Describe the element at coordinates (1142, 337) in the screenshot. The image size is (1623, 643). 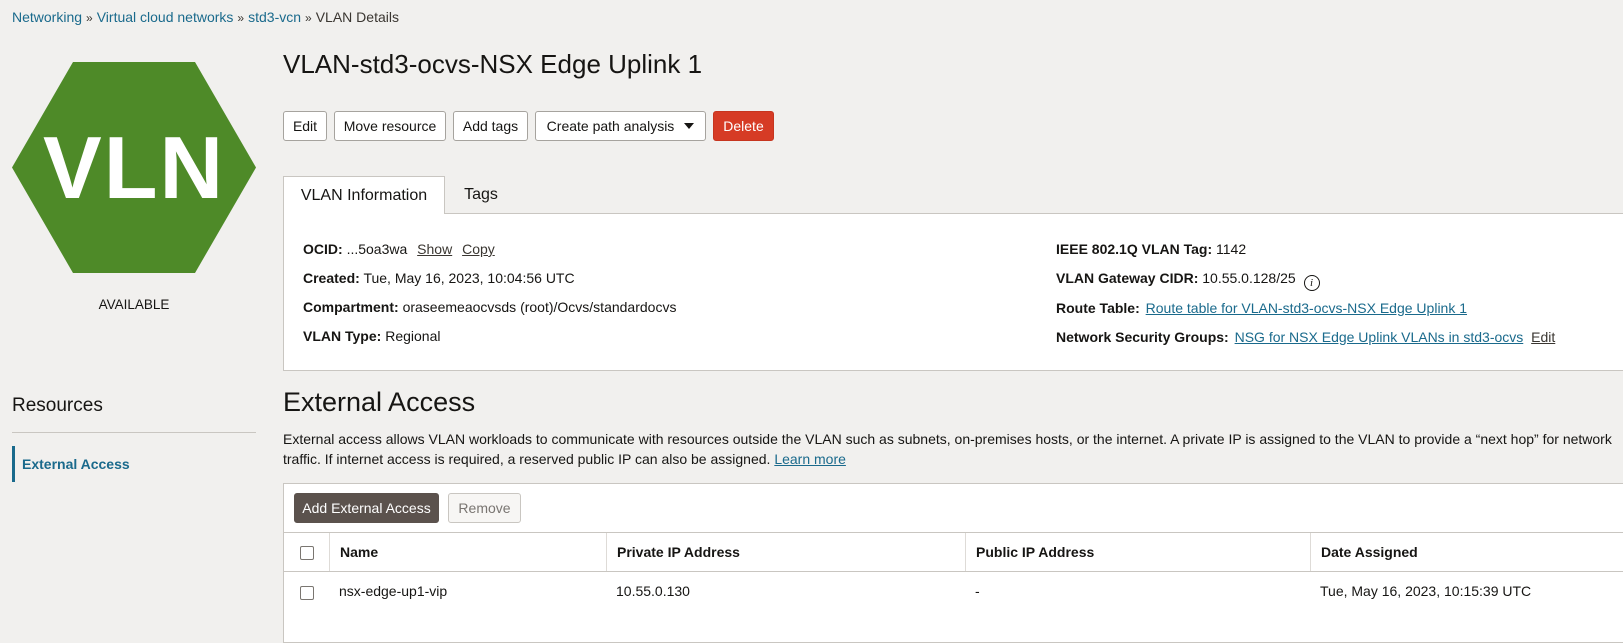
I see `nsg-label: Network Security Groups:` at that location.